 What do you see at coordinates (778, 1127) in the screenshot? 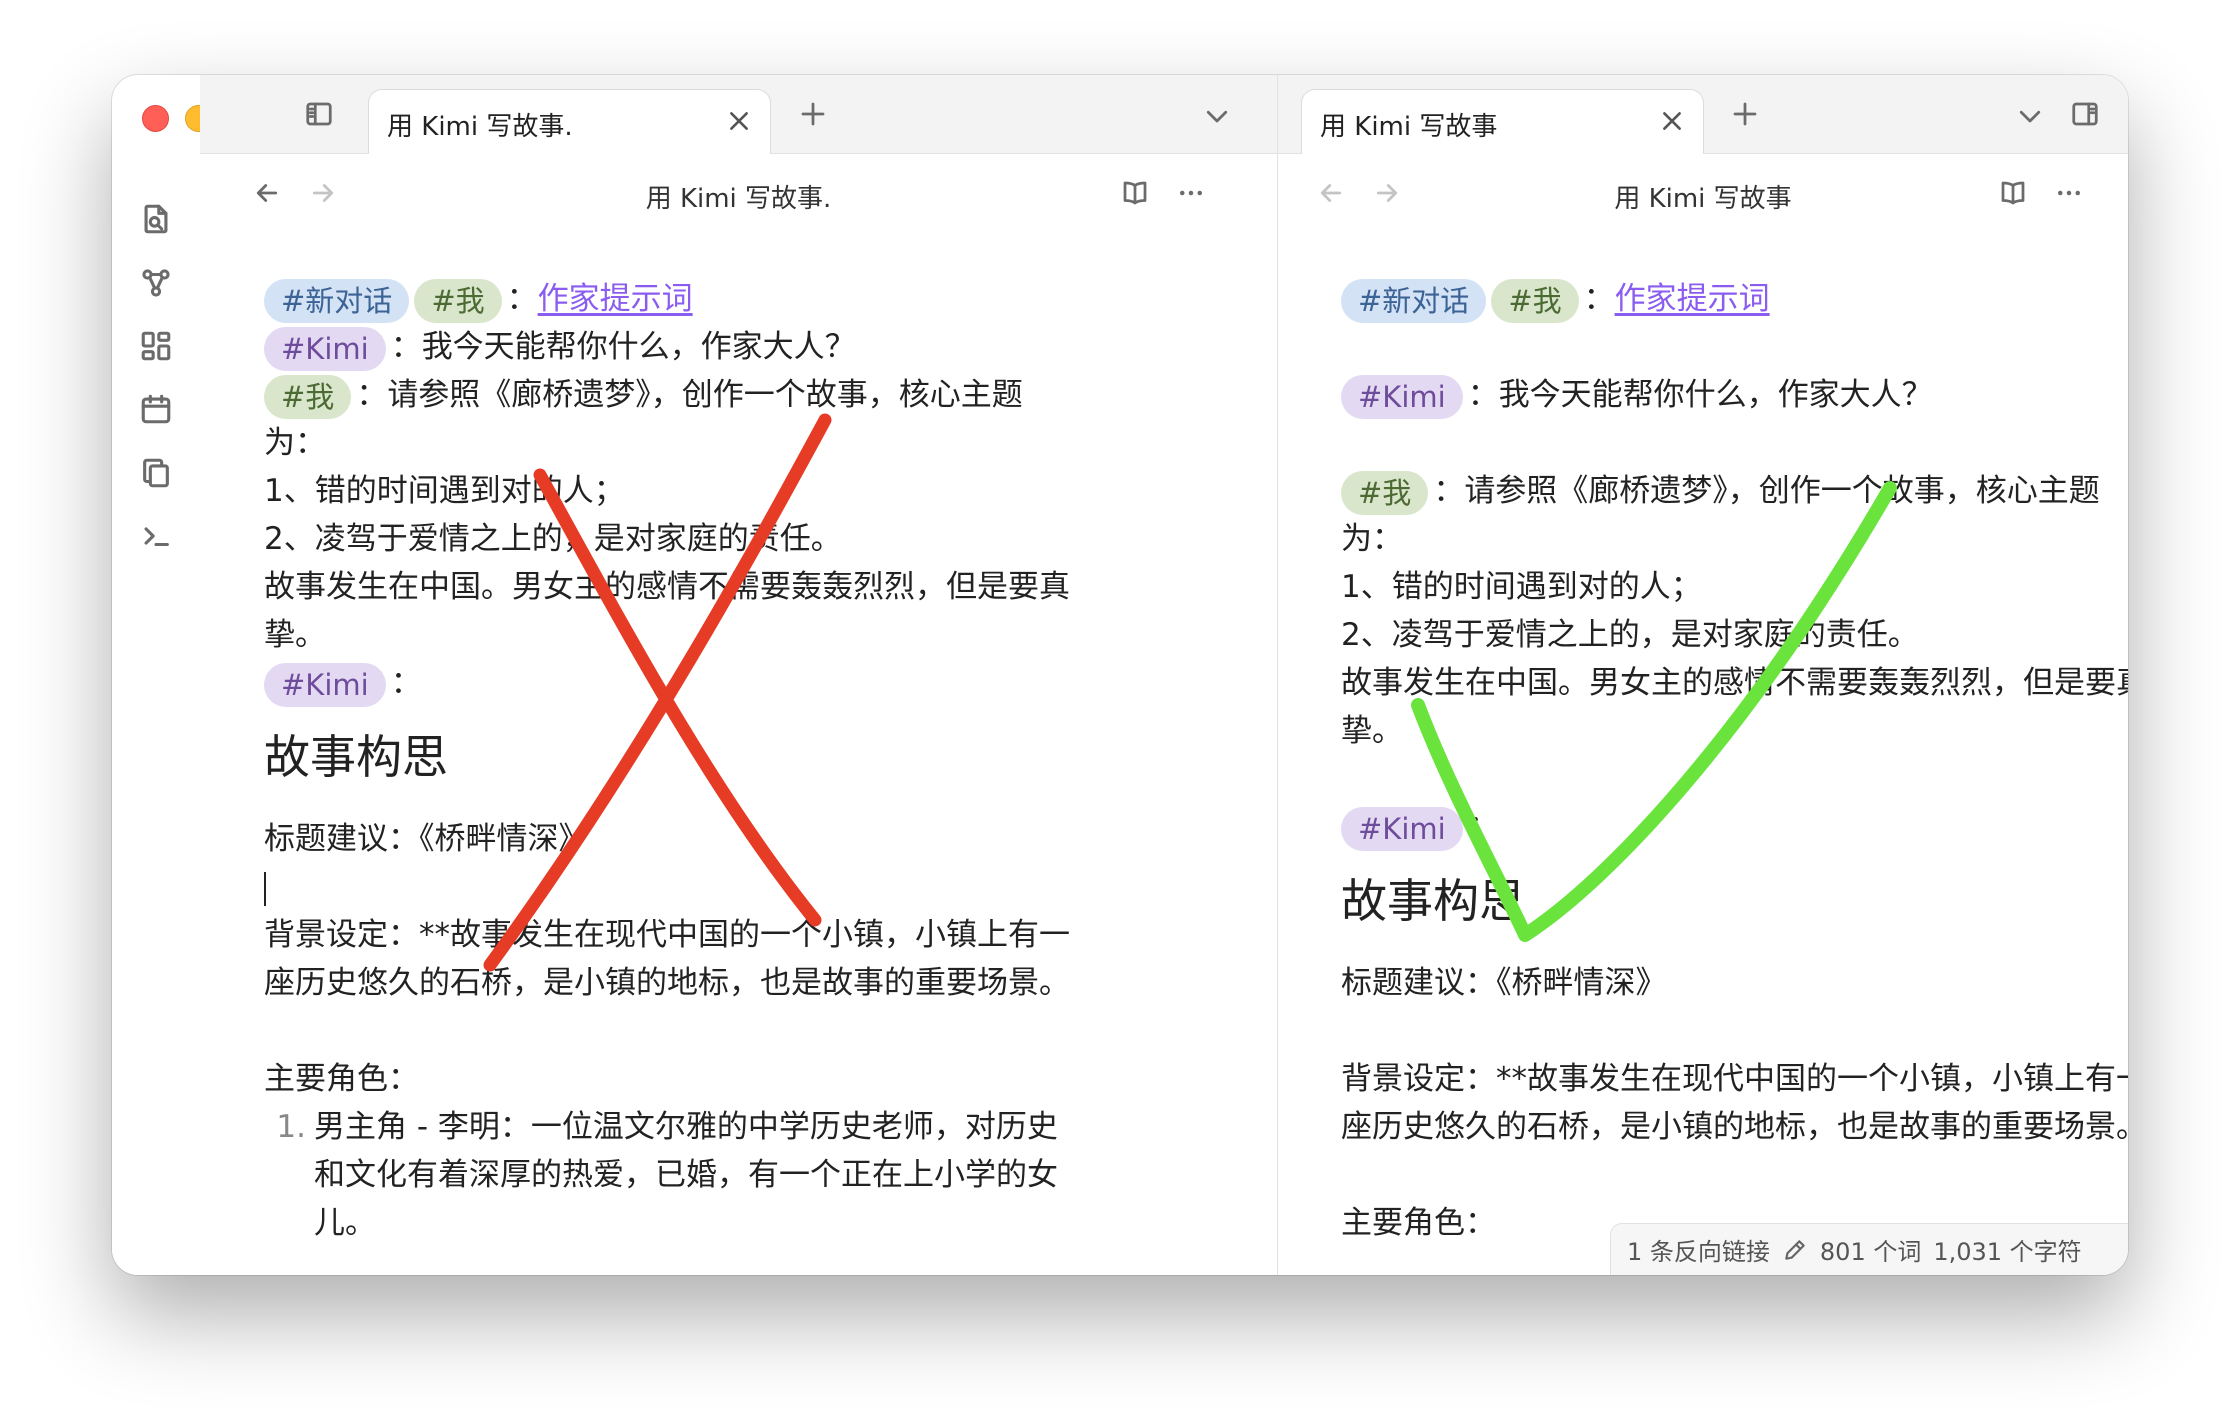
I see `character-desc: ：一位温文尔雅的中学历史老师，对历史` at bounding box center [778, 1127].